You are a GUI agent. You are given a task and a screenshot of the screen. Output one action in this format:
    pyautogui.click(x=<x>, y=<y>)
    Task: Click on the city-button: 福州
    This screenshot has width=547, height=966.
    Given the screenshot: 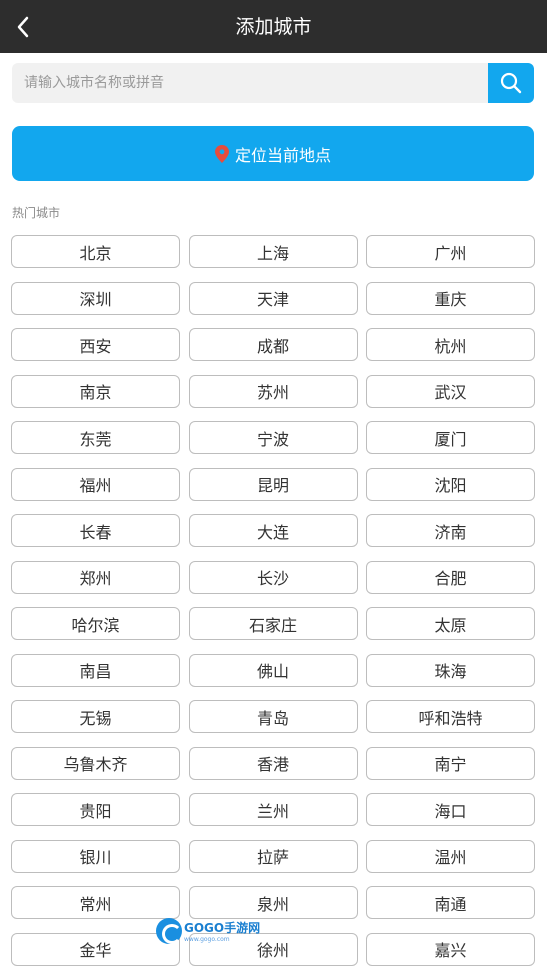 What is the action you would take?
    pyautogui.click(x=95, y=484)
    